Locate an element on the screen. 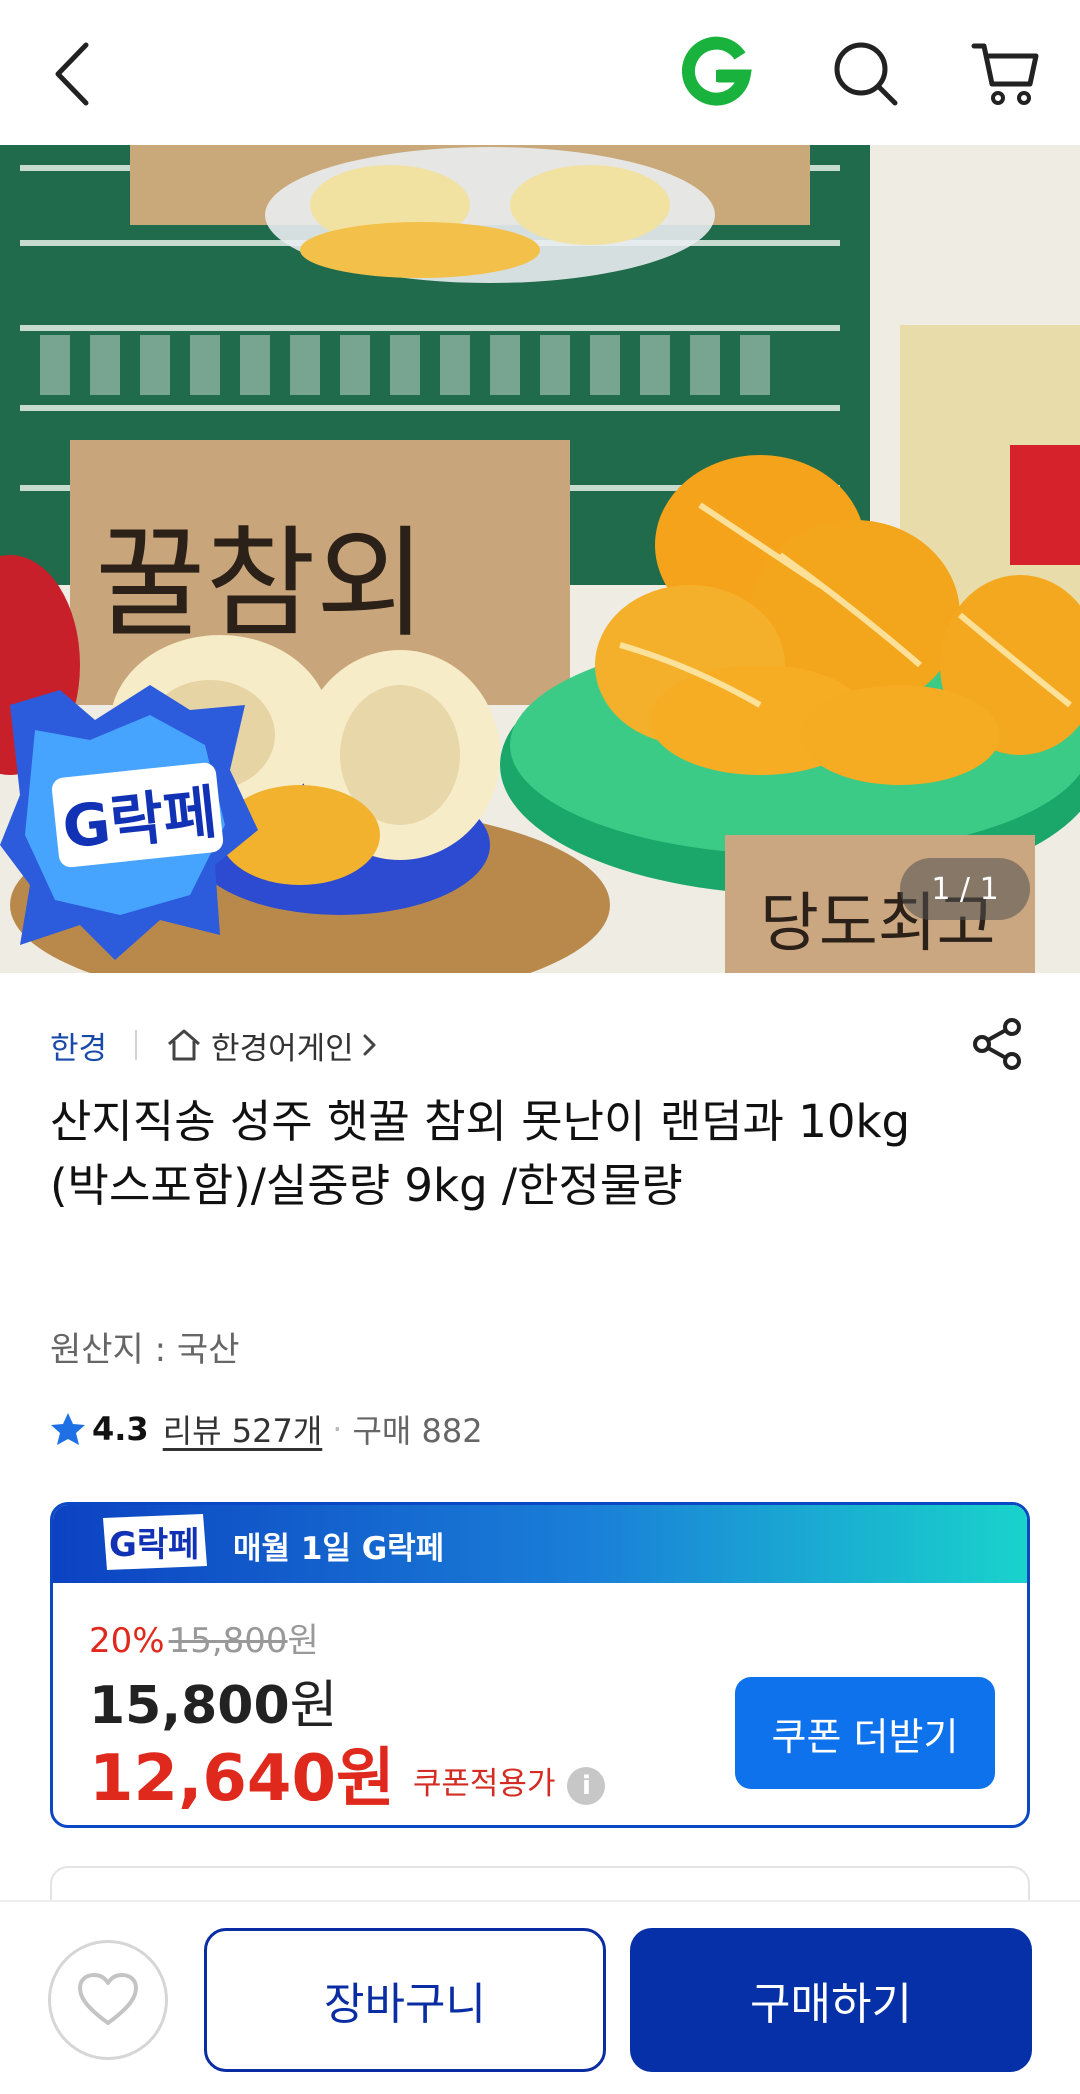  search-button is located at coordinates (866, 74).